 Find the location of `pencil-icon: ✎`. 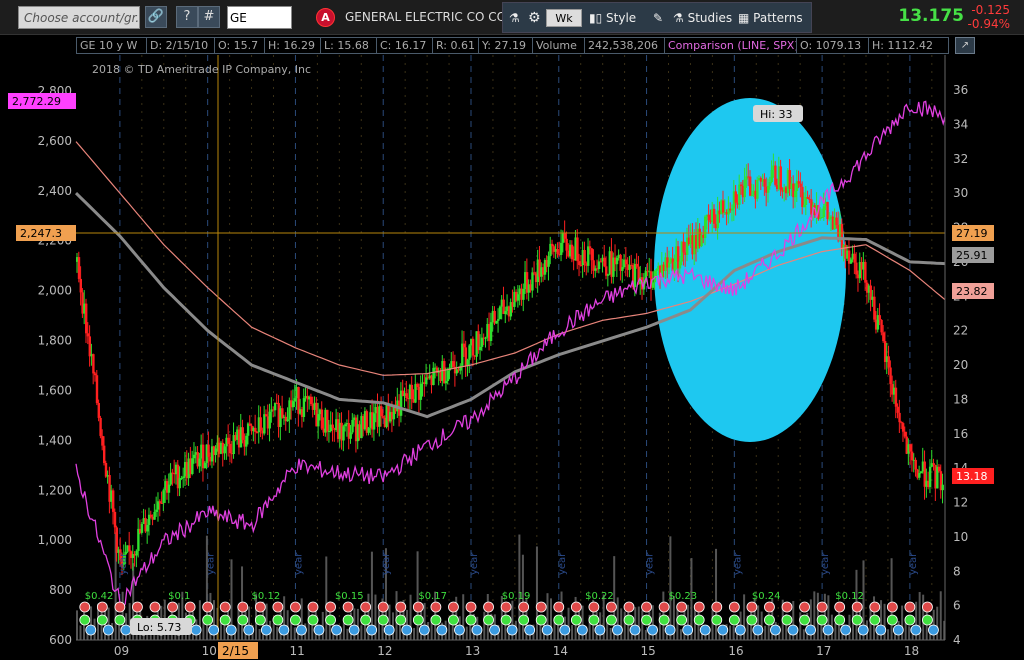

pencil-icon: ✎ is located at coordinates (660, 18).